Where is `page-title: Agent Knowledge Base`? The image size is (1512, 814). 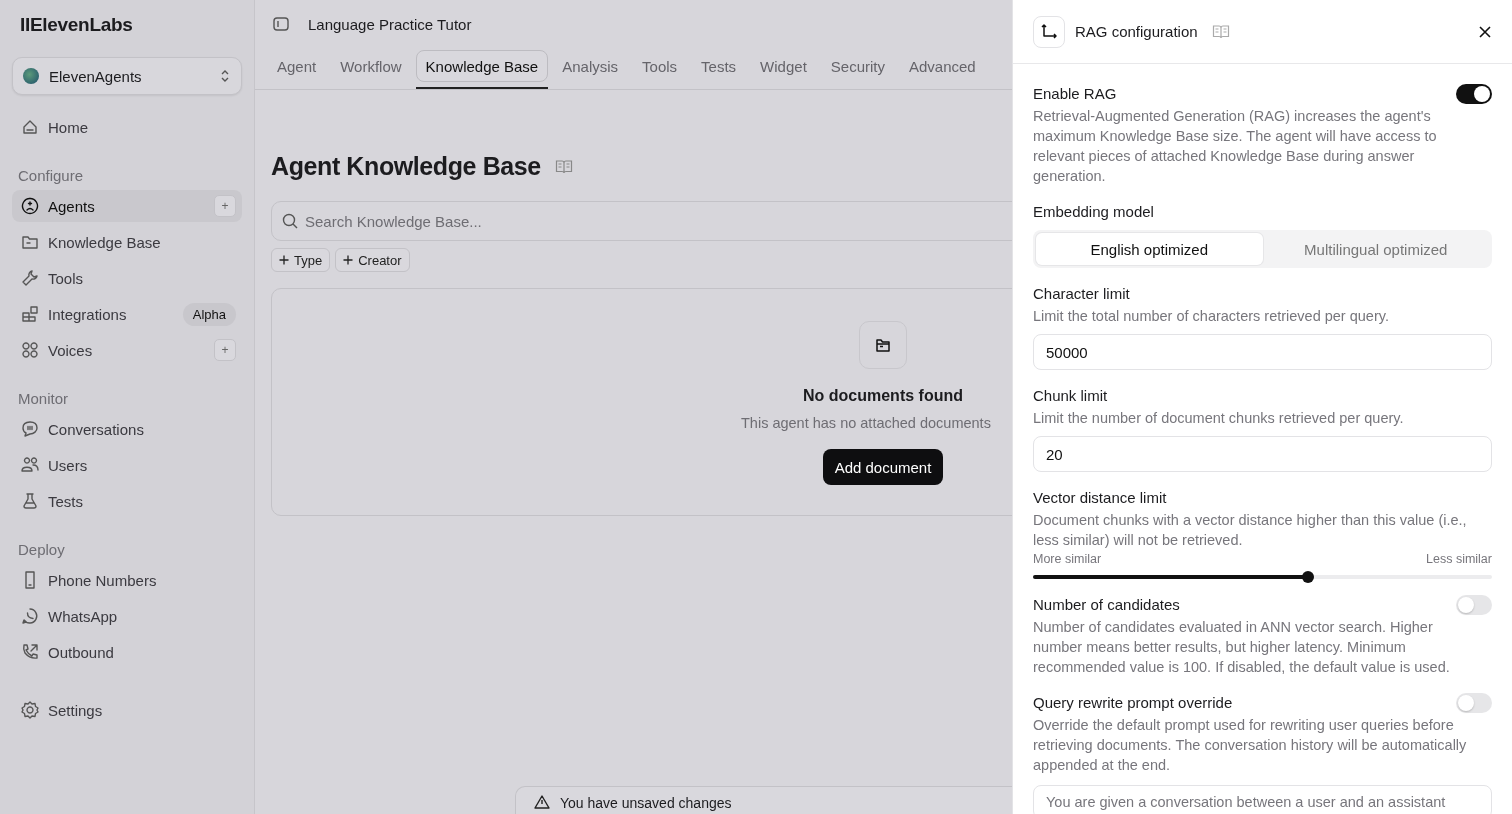
page-title: Agent Knowledge Base is located at coordinates (406, 166).